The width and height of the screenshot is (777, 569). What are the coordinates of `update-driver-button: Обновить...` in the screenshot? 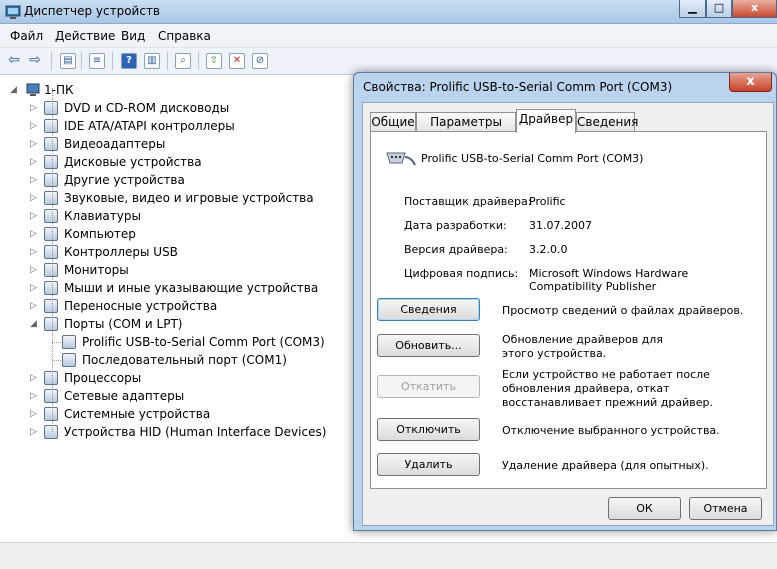 It's located at (428, 345).